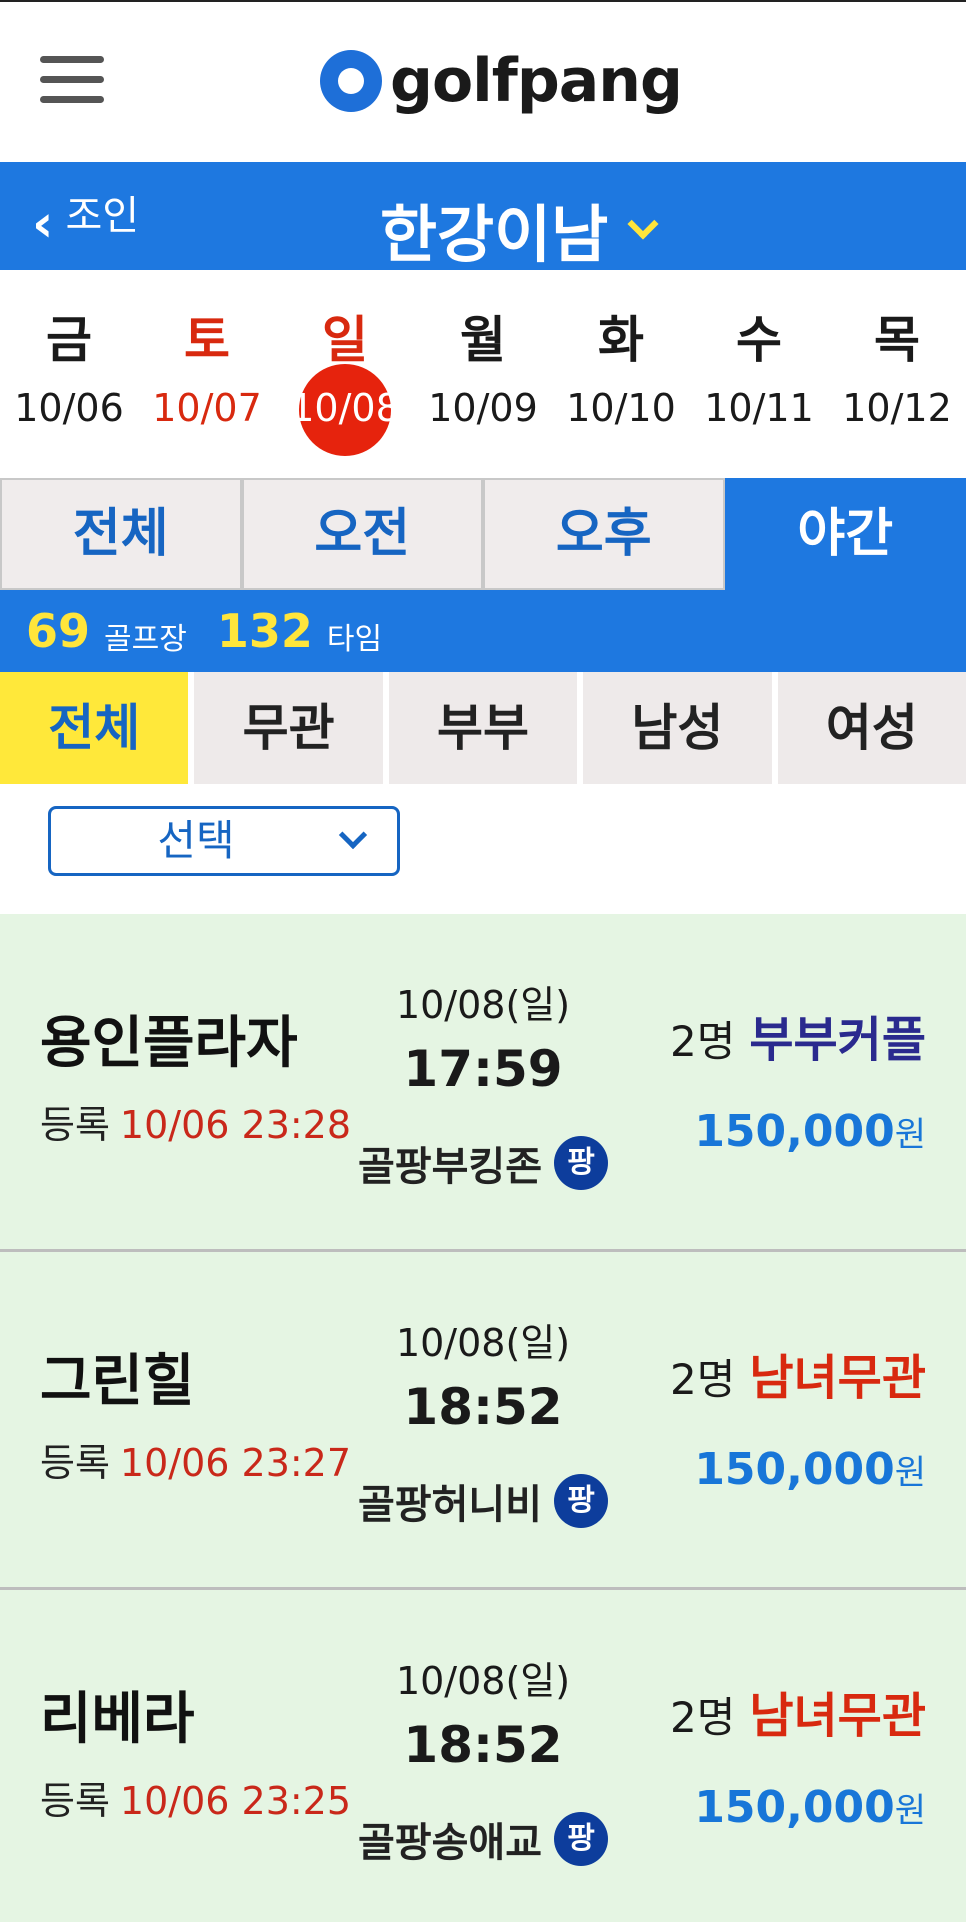 This screenshot has width=966, height=1922. I want to click on date-cell-10-09: 월 10/09, so click(483, 374).